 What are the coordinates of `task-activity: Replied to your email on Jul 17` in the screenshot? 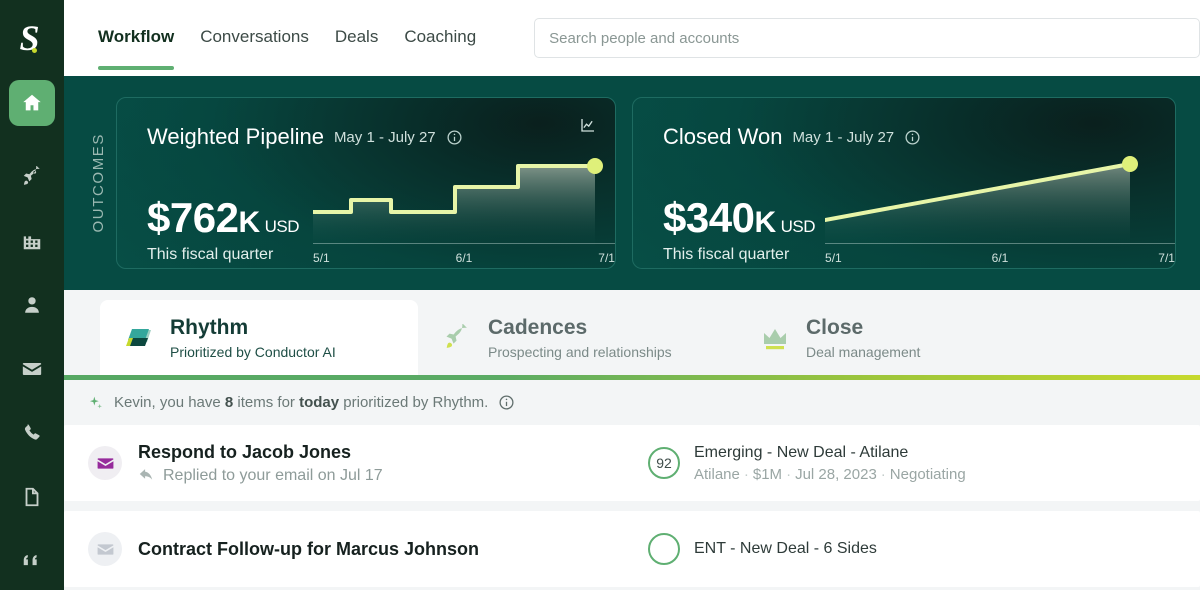 It's located at (260, 476).